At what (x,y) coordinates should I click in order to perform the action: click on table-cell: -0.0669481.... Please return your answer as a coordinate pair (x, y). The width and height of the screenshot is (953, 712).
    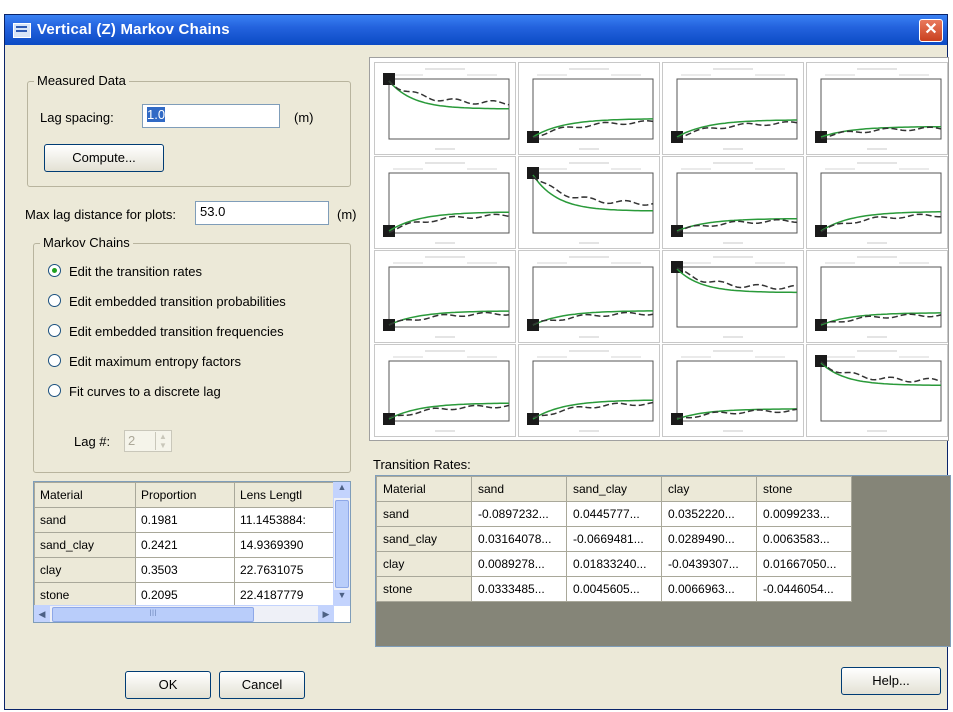
    Looking at the image, I should click on (614, 539).